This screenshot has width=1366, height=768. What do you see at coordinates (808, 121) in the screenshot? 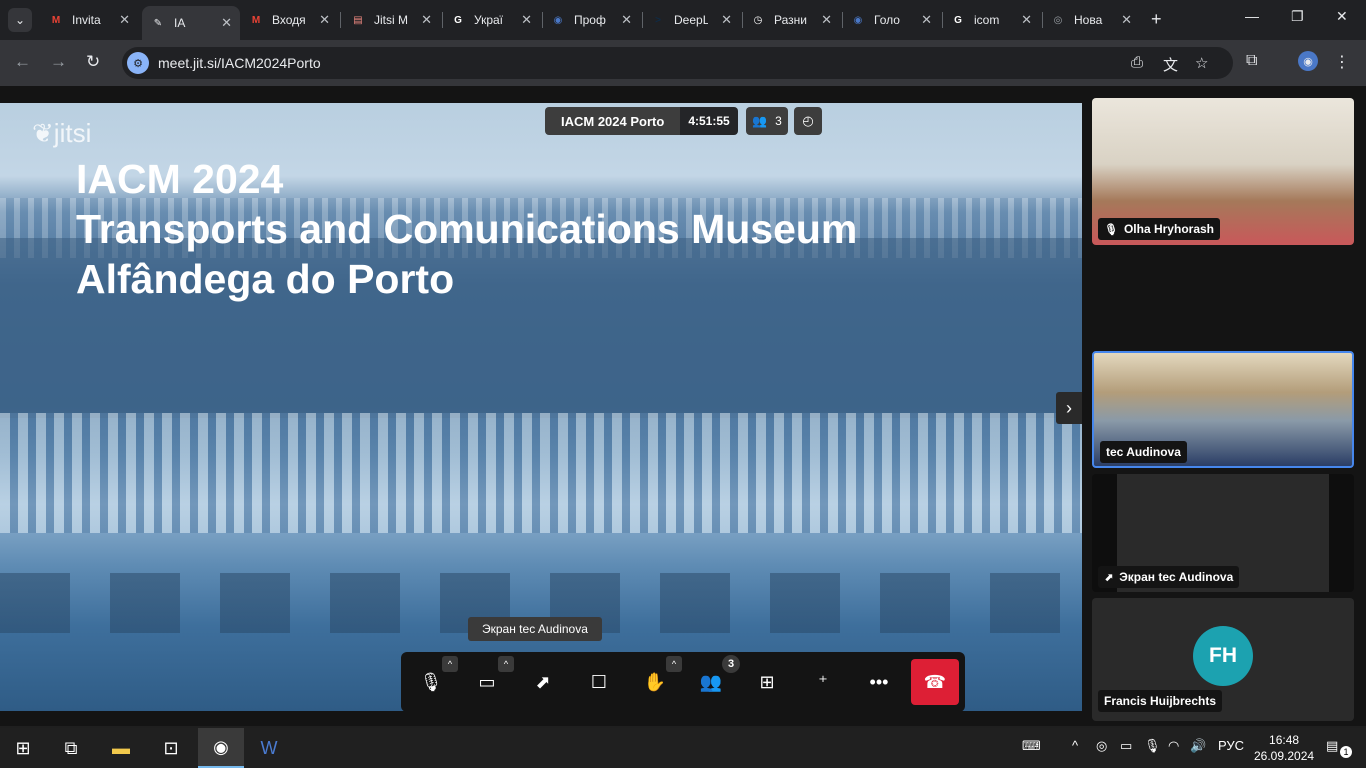
I see `connection-speed-icon: ◴` at bounding box center [808, 121].